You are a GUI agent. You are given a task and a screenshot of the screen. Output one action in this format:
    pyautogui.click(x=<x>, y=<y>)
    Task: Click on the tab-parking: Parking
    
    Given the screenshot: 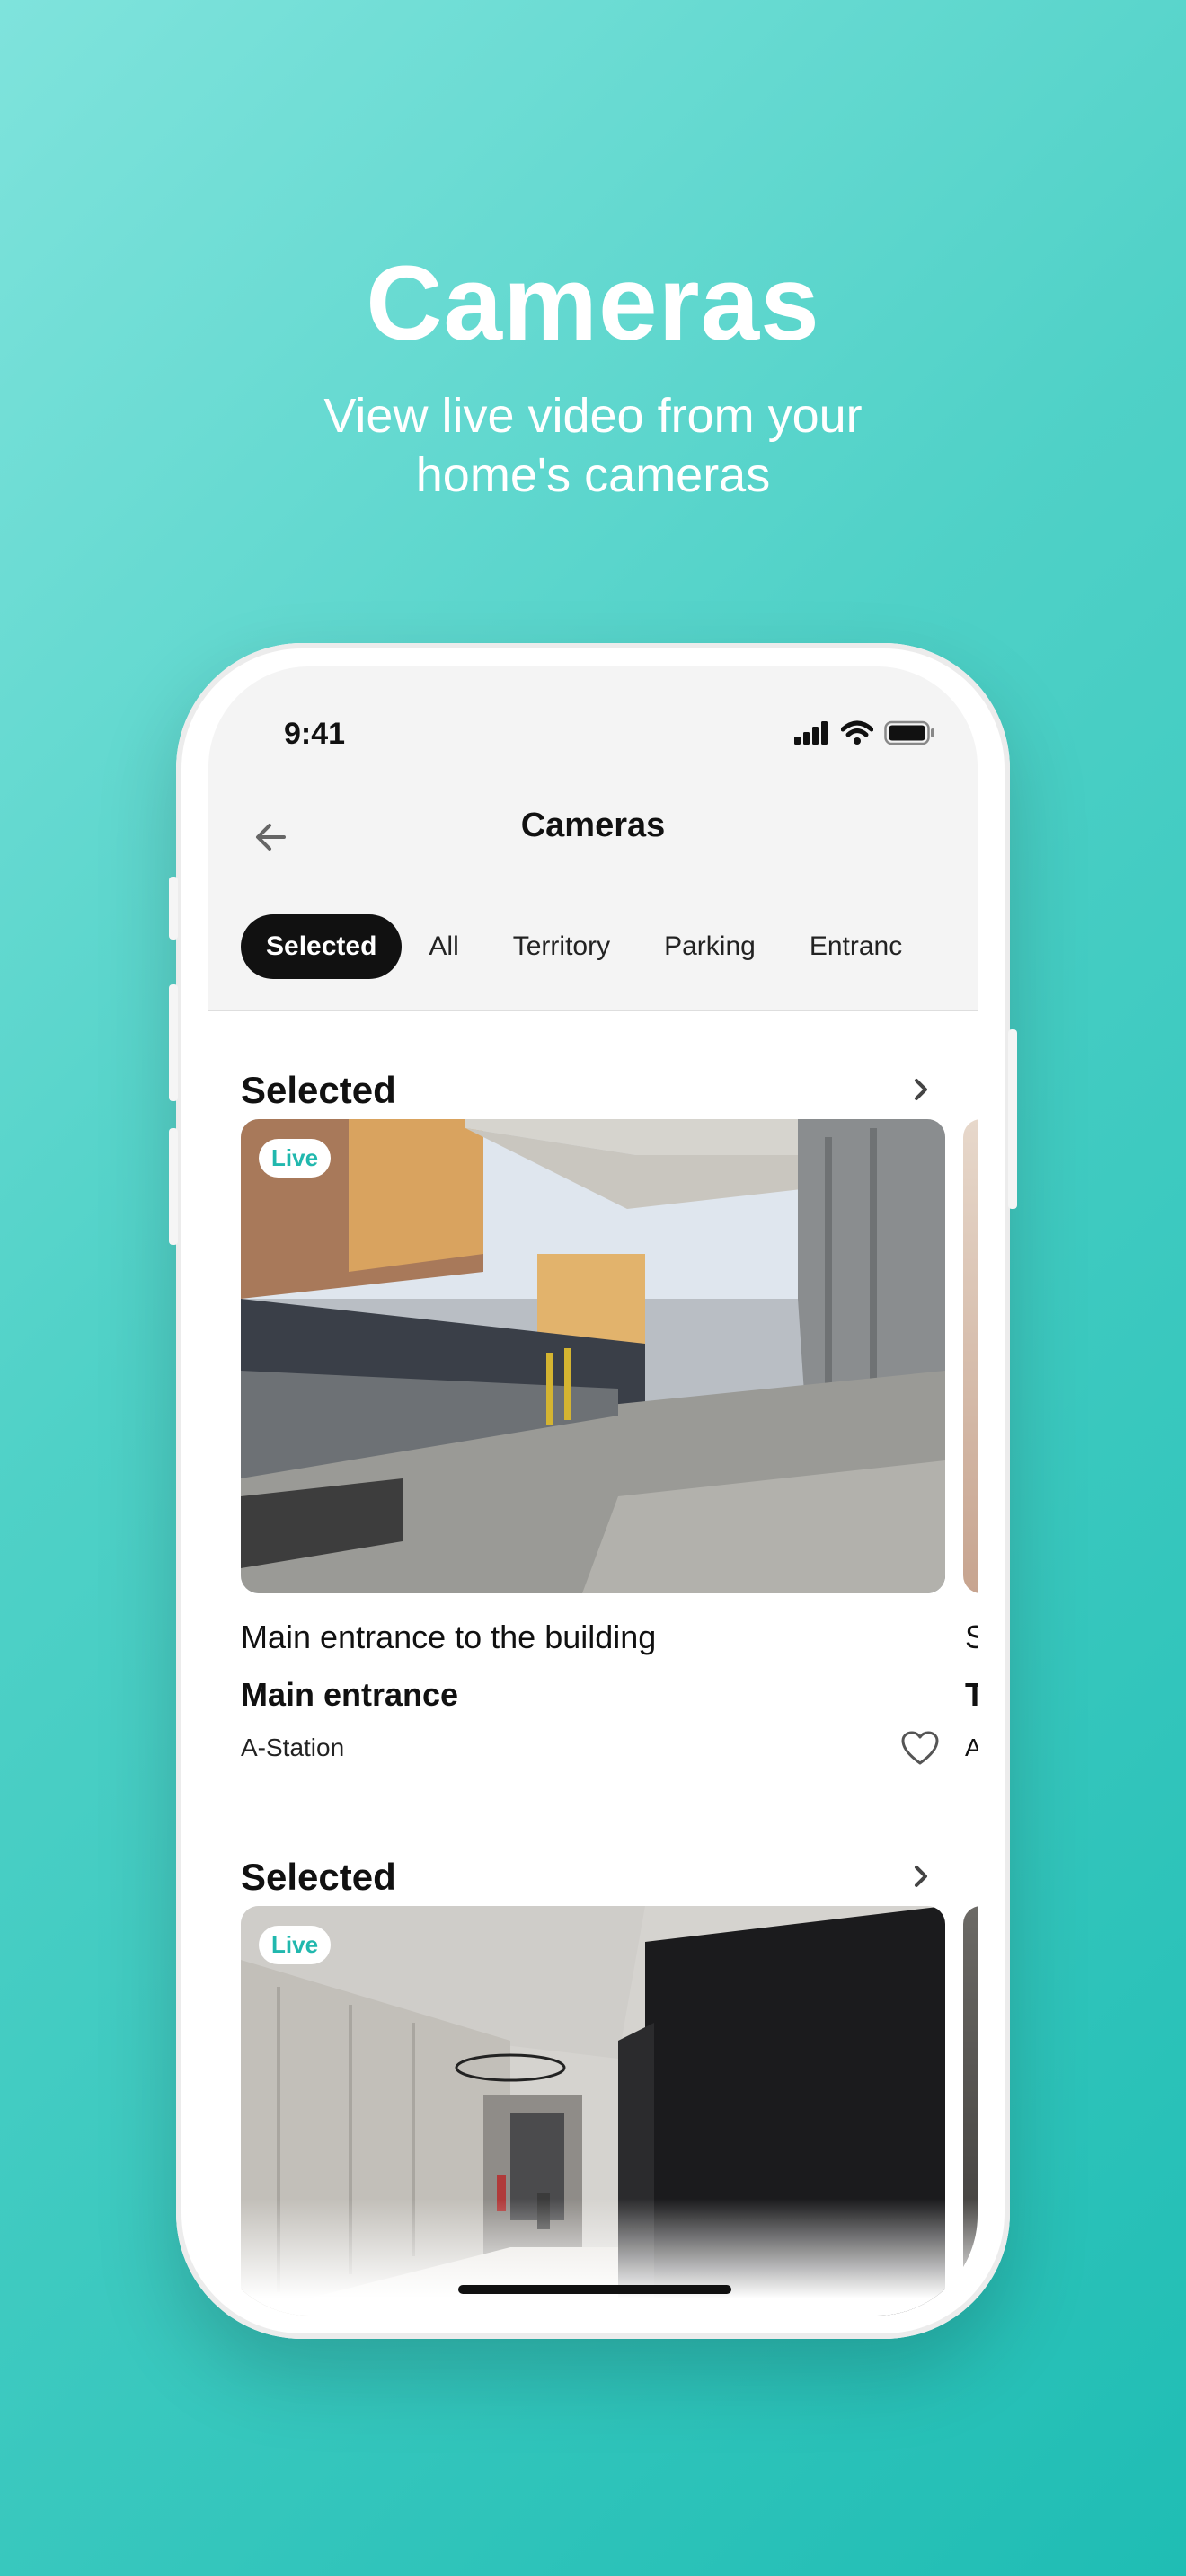 What is the action you would take?
    pyautogui.click(x=710, y=946)
    